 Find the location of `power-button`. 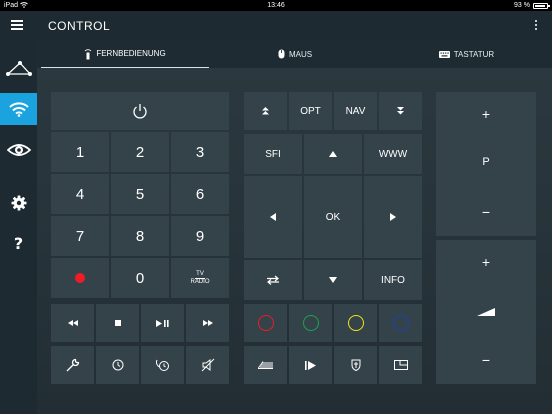

power-button is located at coordinates (140, 111).